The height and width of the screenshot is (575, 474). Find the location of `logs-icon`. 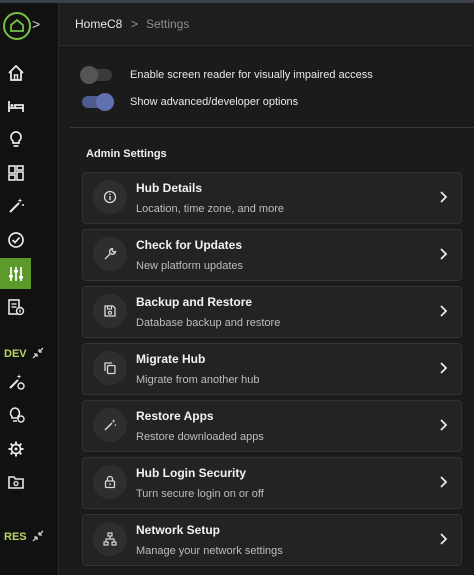

logs-icon is located at coordinates (15, 306).